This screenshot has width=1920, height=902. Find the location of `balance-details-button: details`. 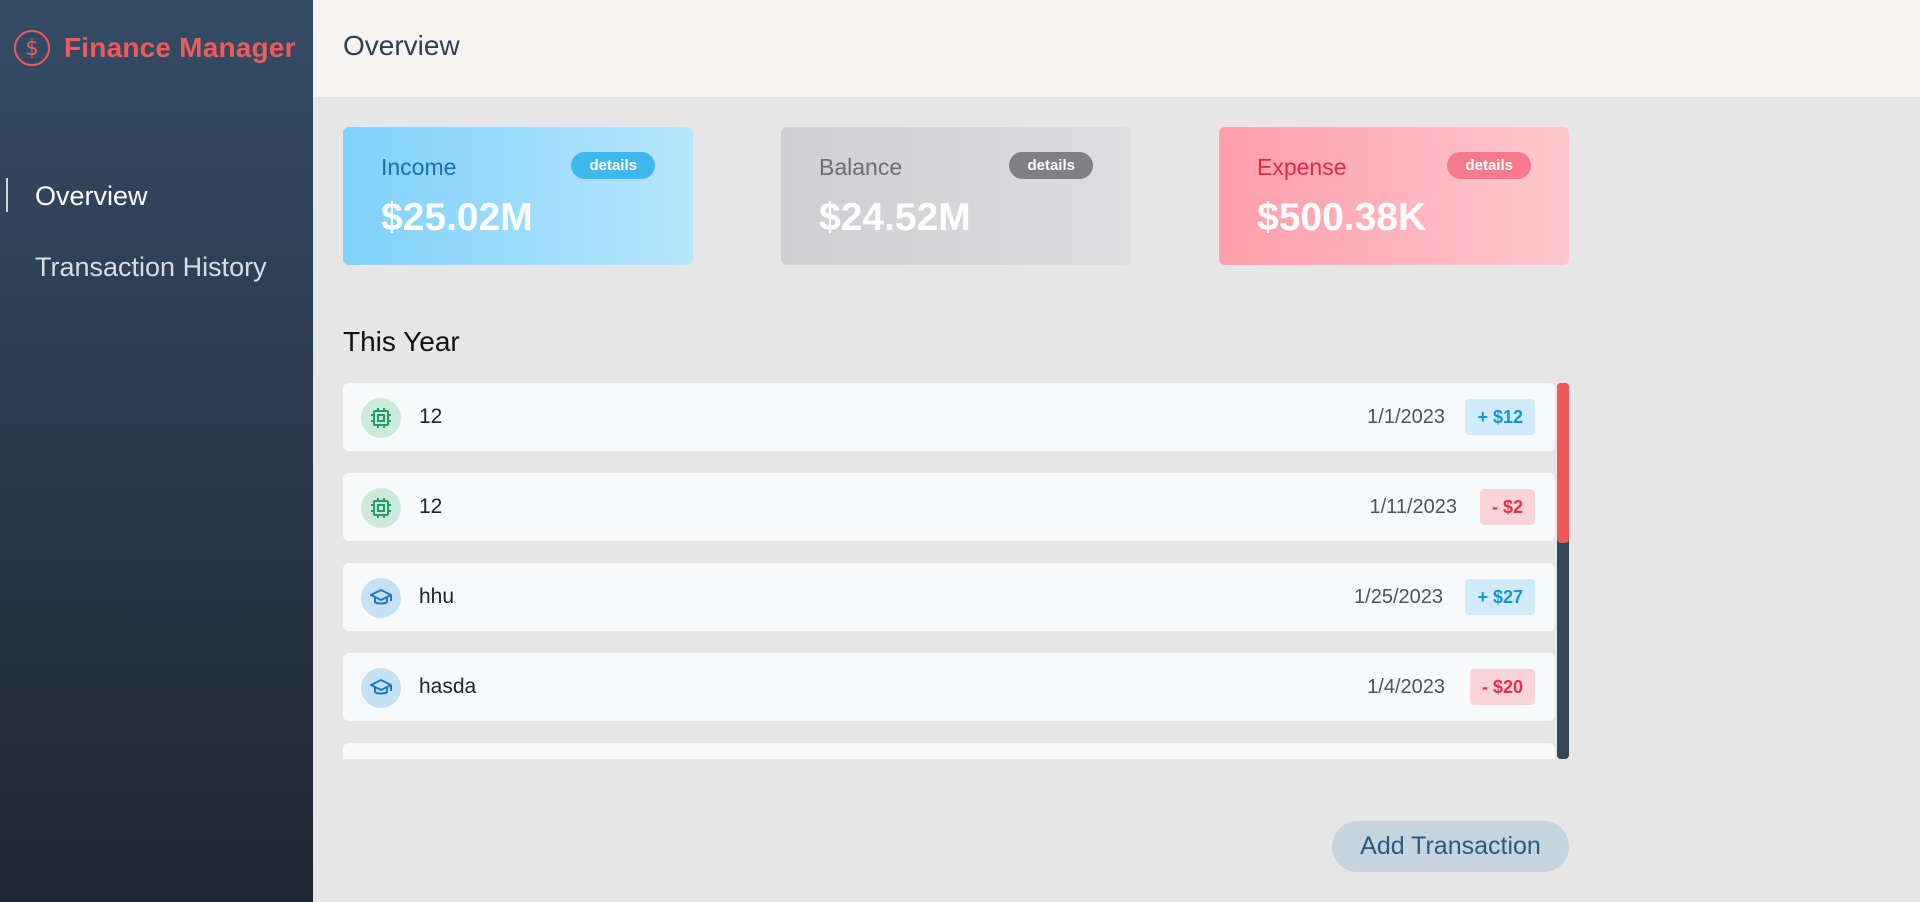

balance-details-button: details is located at coordinates (1051, 165).